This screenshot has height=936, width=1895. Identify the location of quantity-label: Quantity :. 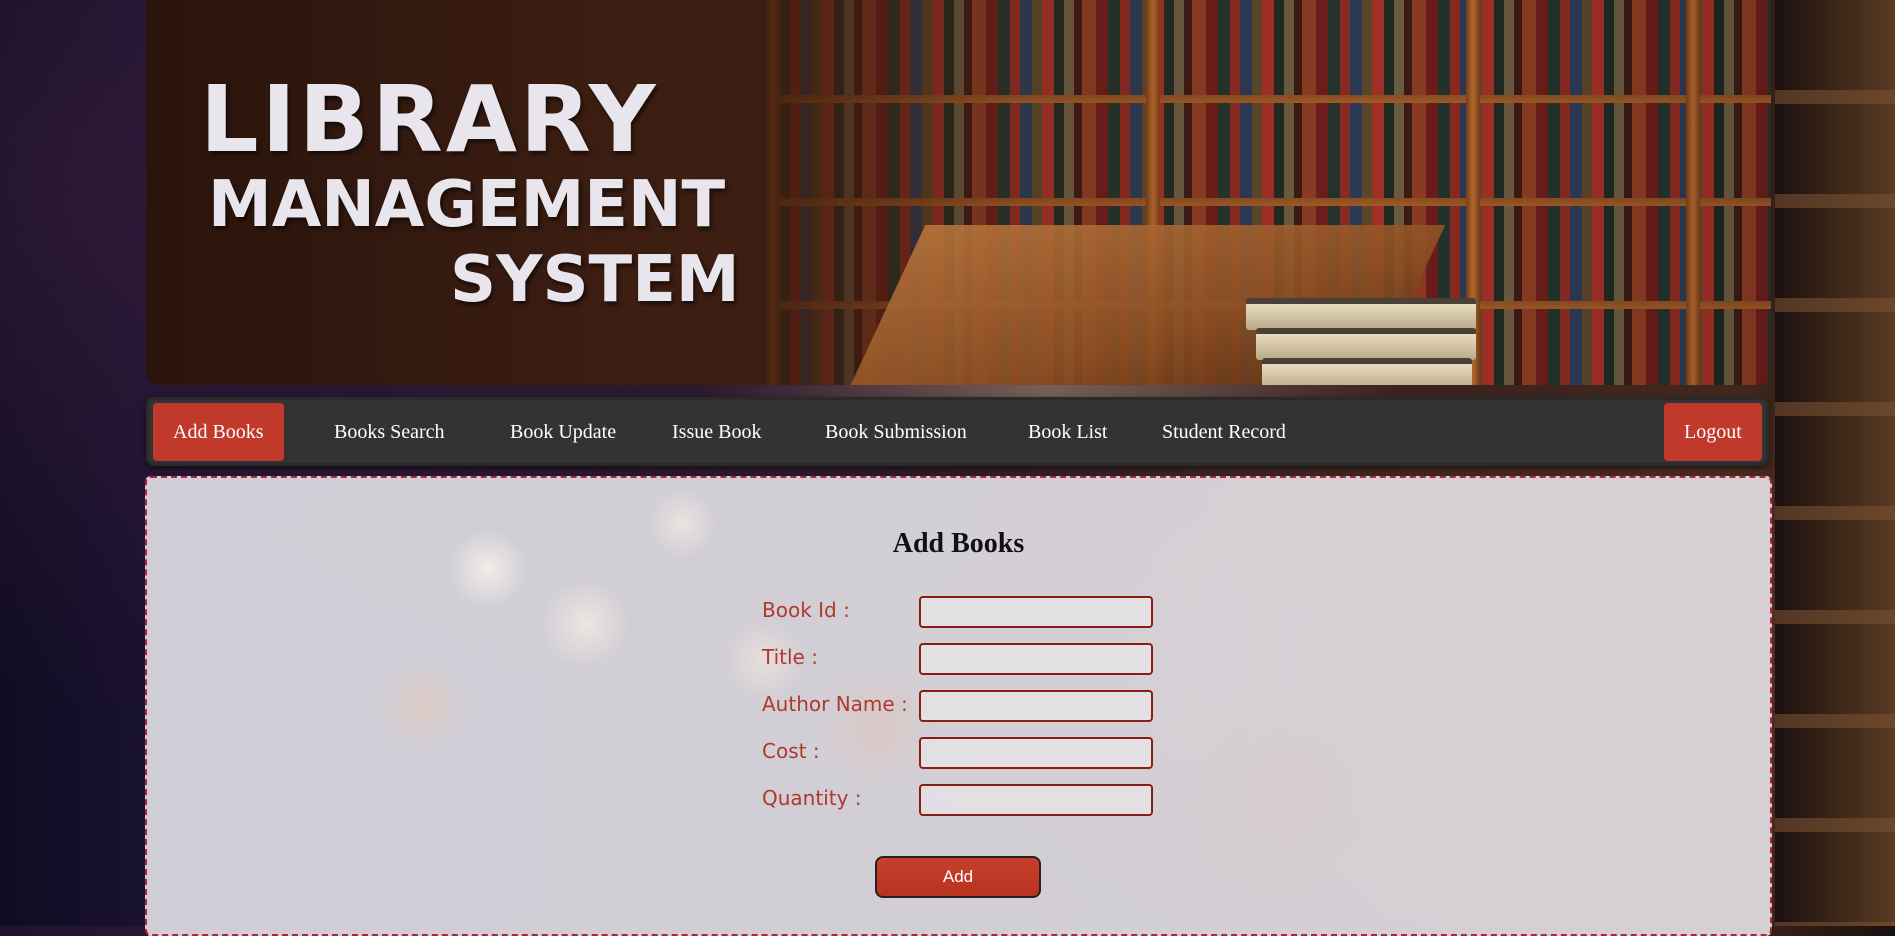
(812, 798).